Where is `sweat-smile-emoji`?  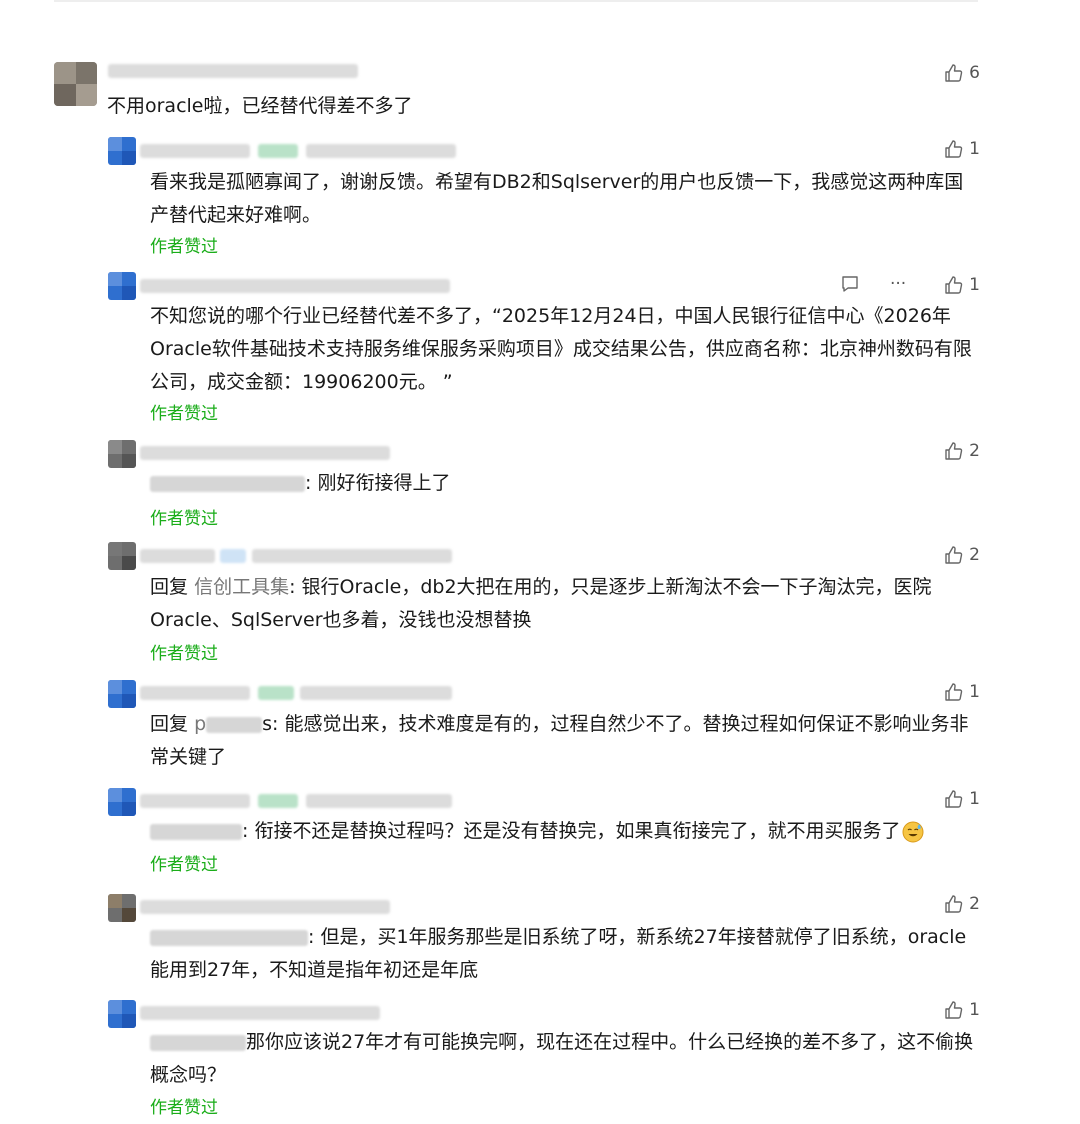
sweat-smile-emoji is located at coordinates (913, 831).